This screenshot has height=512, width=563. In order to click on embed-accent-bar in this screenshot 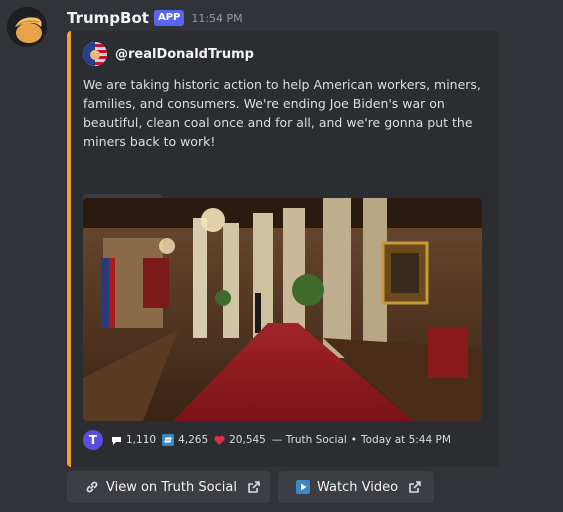, I will do `click(69, 249)`.